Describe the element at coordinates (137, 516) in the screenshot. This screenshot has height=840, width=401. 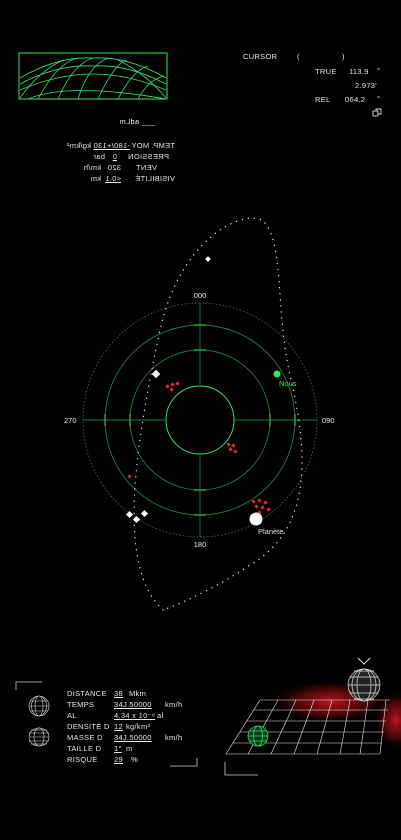
I see `debris-cluster` at that location.